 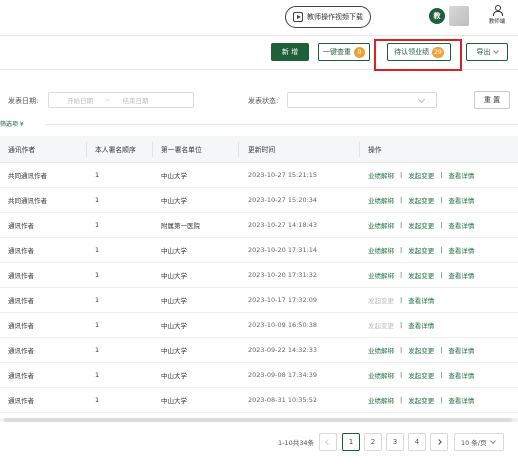 I want to click on column-header-ops: 操作, so click(x=375, y=150).